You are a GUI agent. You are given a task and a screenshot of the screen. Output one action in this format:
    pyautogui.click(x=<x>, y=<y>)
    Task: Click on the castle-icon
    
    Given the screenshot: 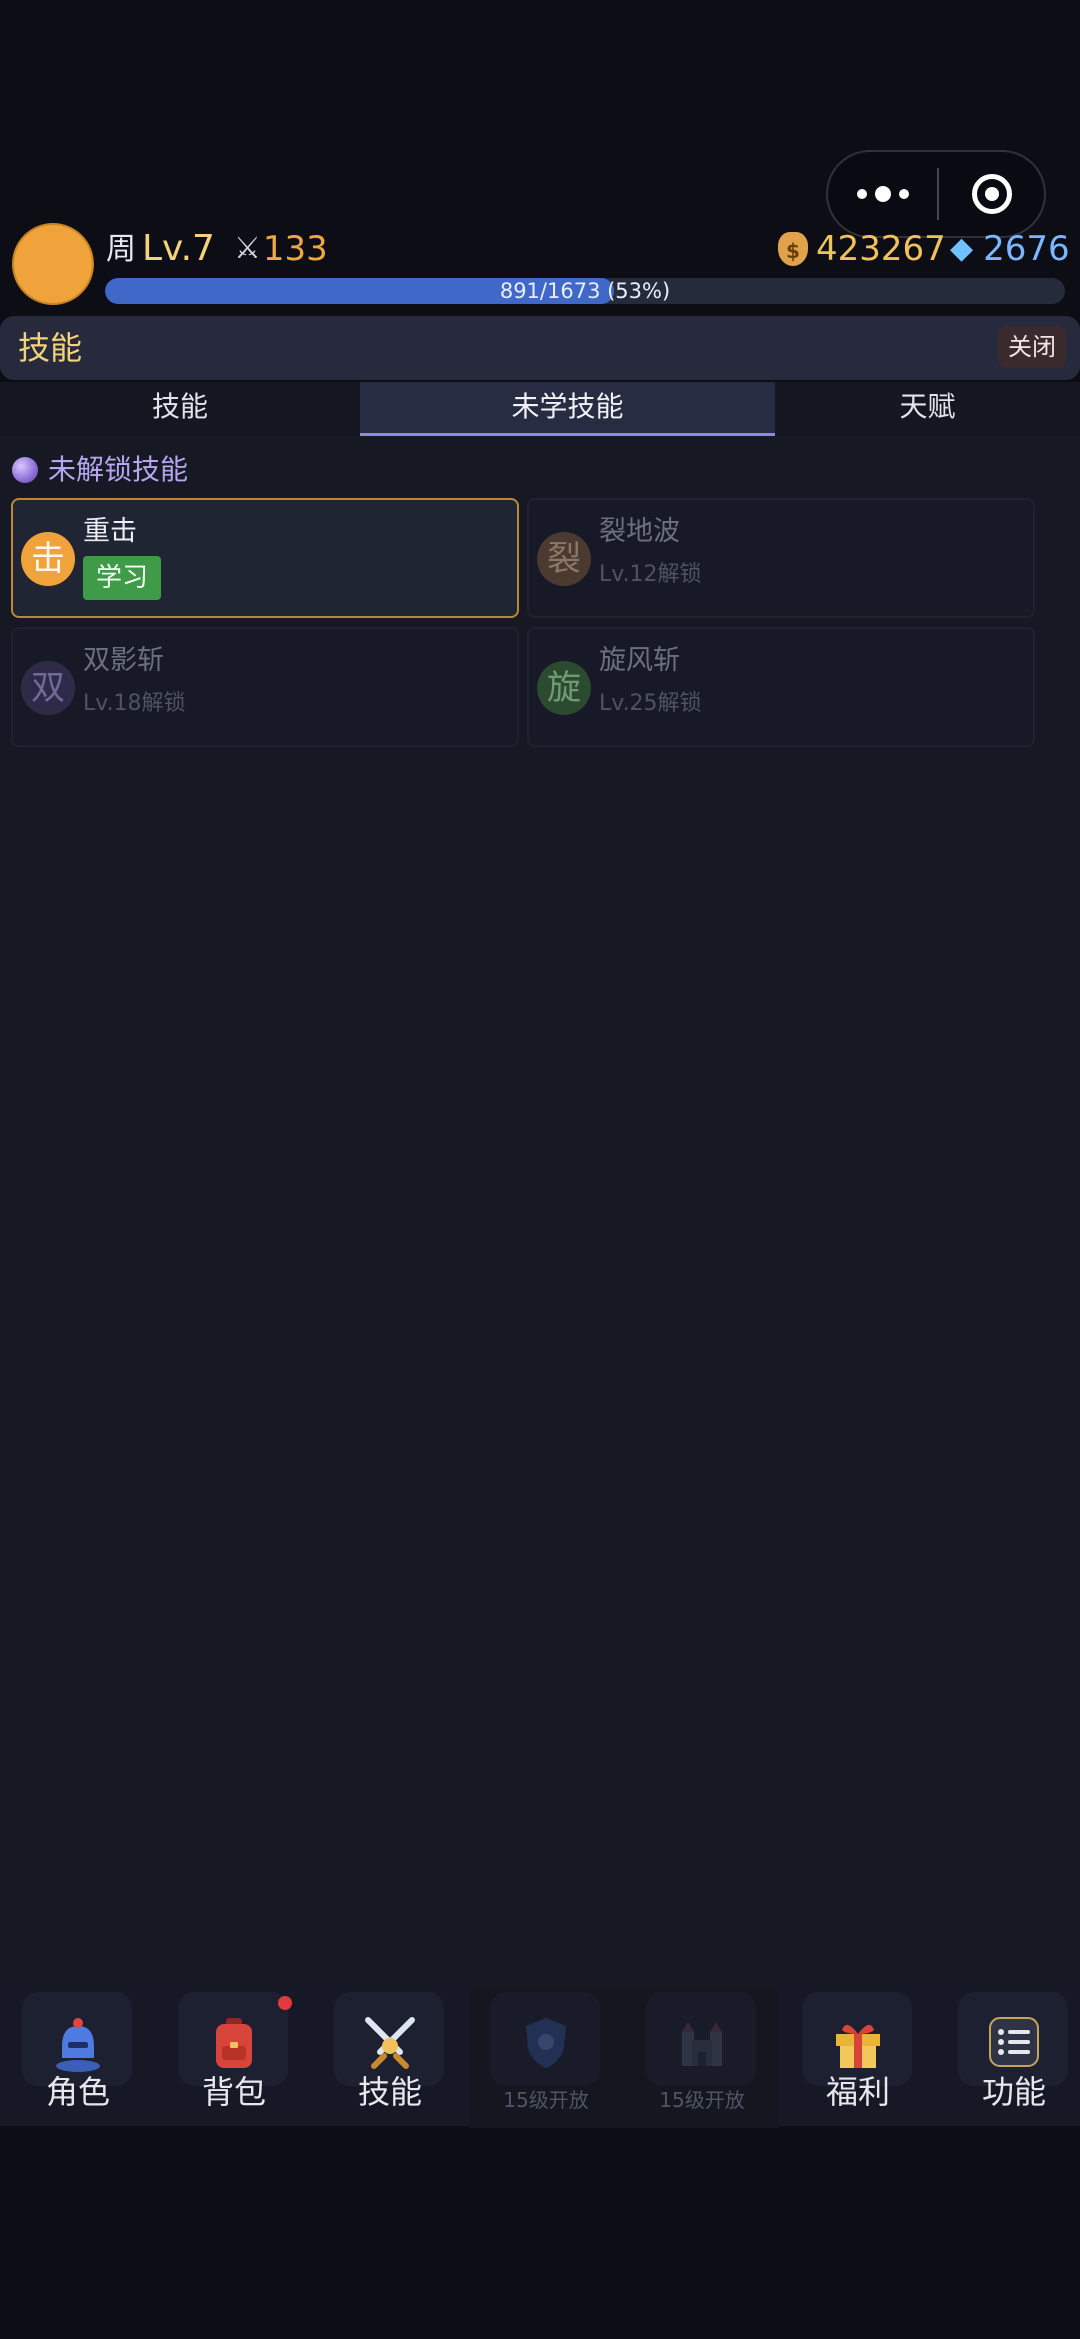 What is the action you would take?
    pyautogui.click(x=702, y=2044)
    